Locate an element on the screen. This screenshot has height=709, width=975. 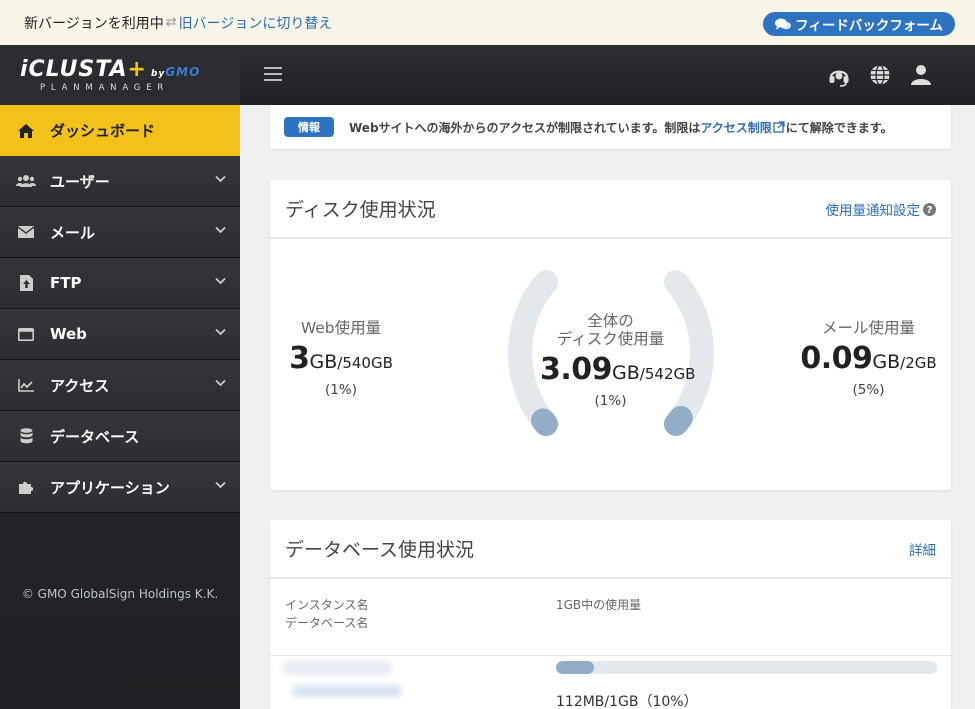
web-usage-unit: GB is located at coordinates (323, 362).